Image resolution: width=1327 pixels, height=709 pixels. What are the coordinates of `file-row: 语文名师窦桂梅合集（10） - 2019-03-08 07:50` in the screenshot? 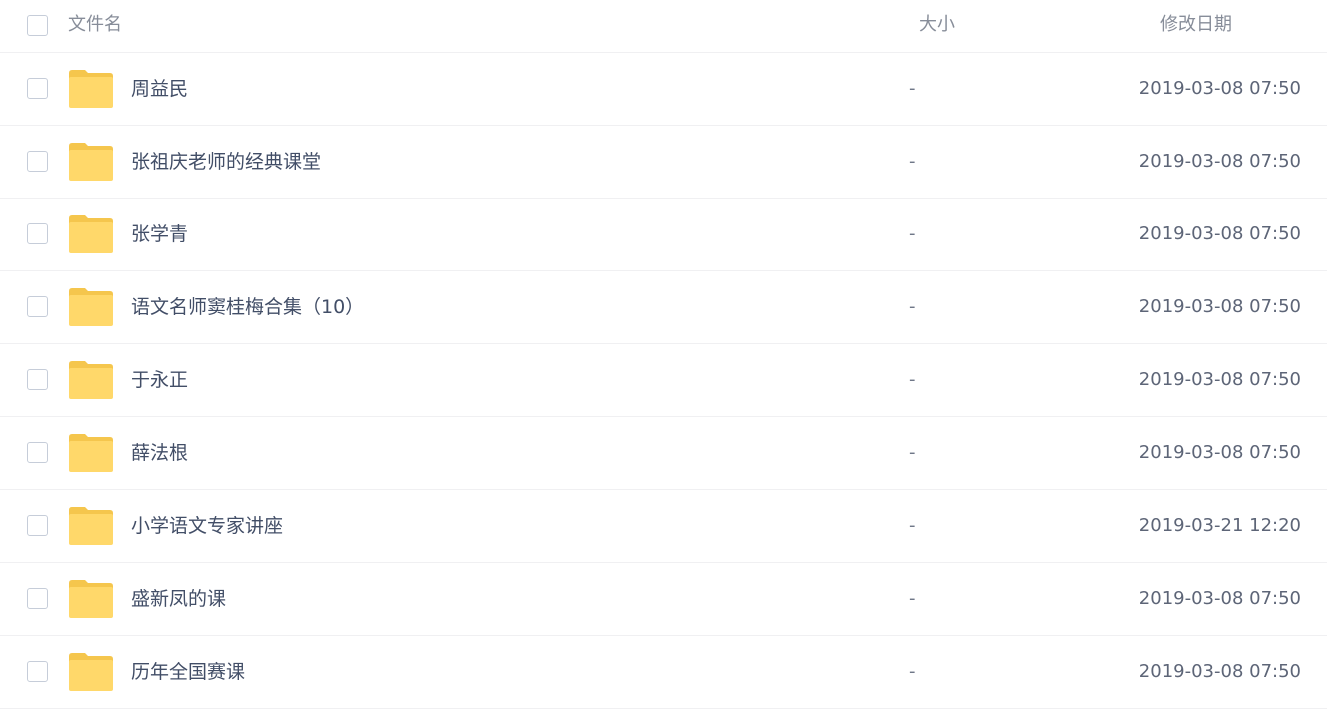 It's located at (663, 307).